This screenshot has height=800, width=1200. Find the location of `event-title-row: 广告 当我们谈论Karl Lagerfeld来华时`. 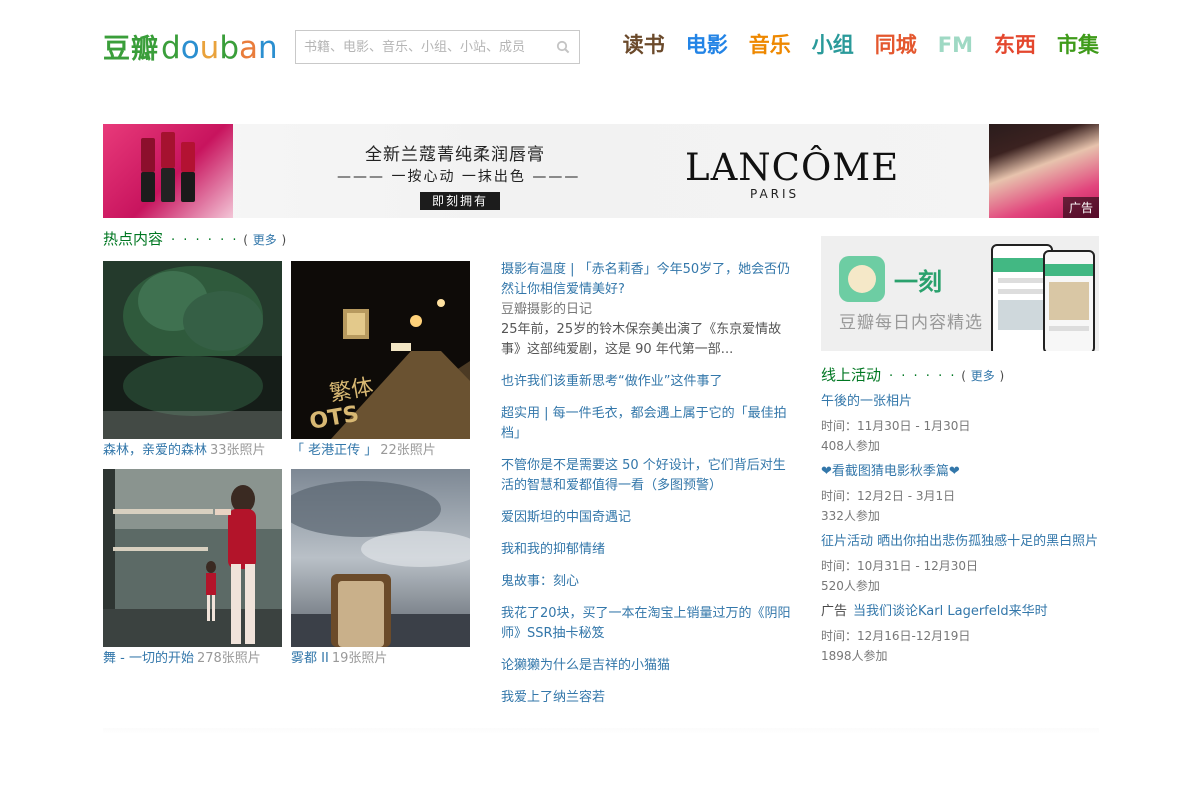

event-title-row: 广告 当我们谈论Karl Lagerfeld来华时 is located at coordinates (960, 612).